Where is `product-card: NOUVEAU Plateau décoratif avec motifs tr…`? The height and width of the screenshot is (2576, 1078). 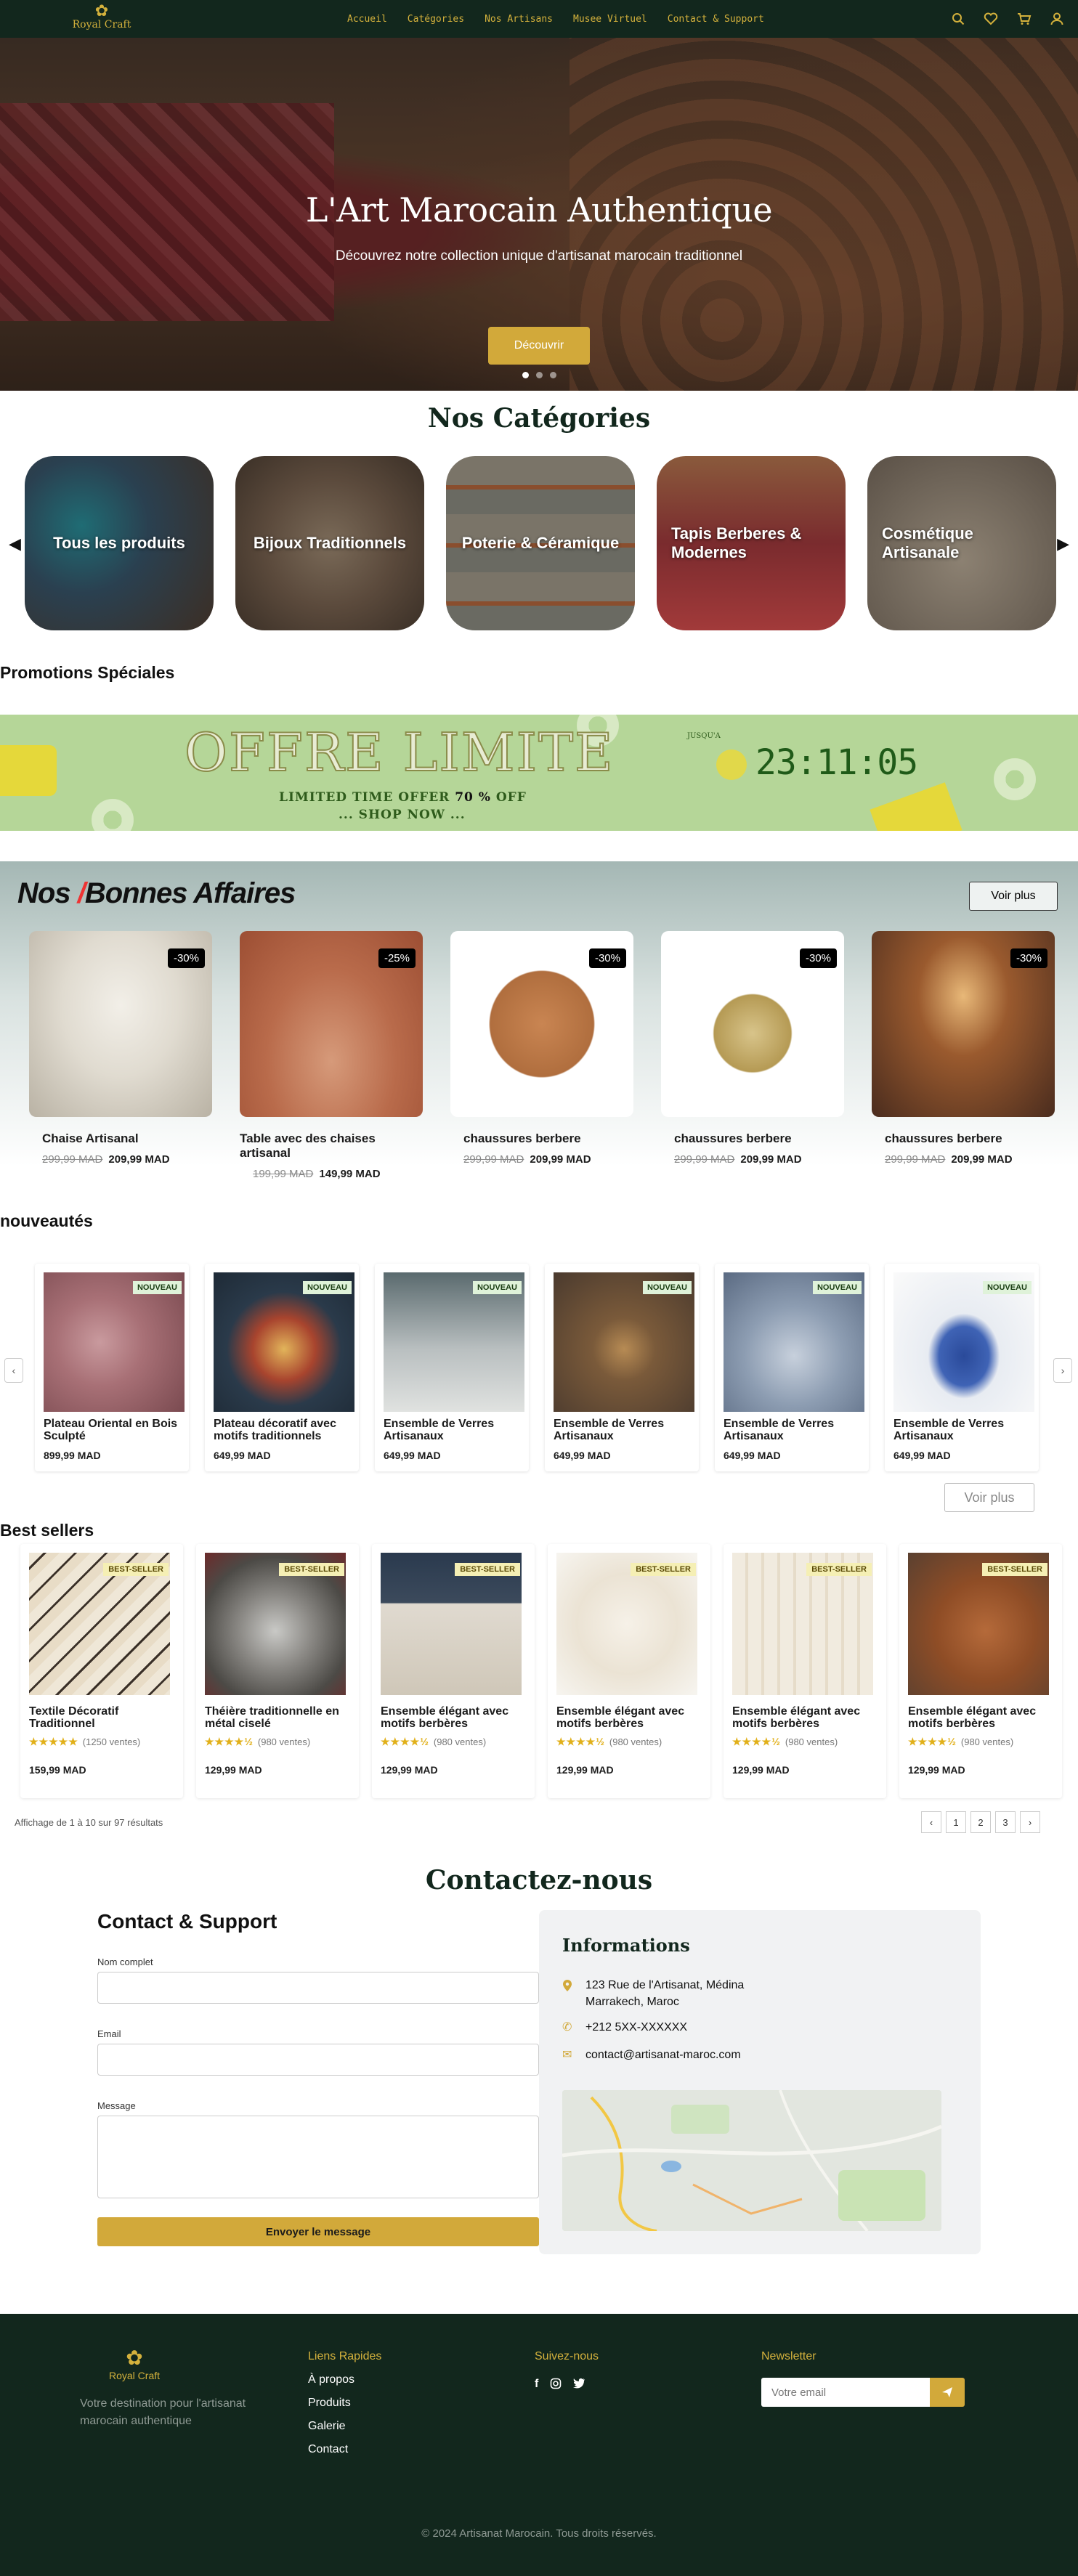
product-card: NOUVEAU Plateau décoratif avec motifs tr… is located at coordinates (282, 1367).